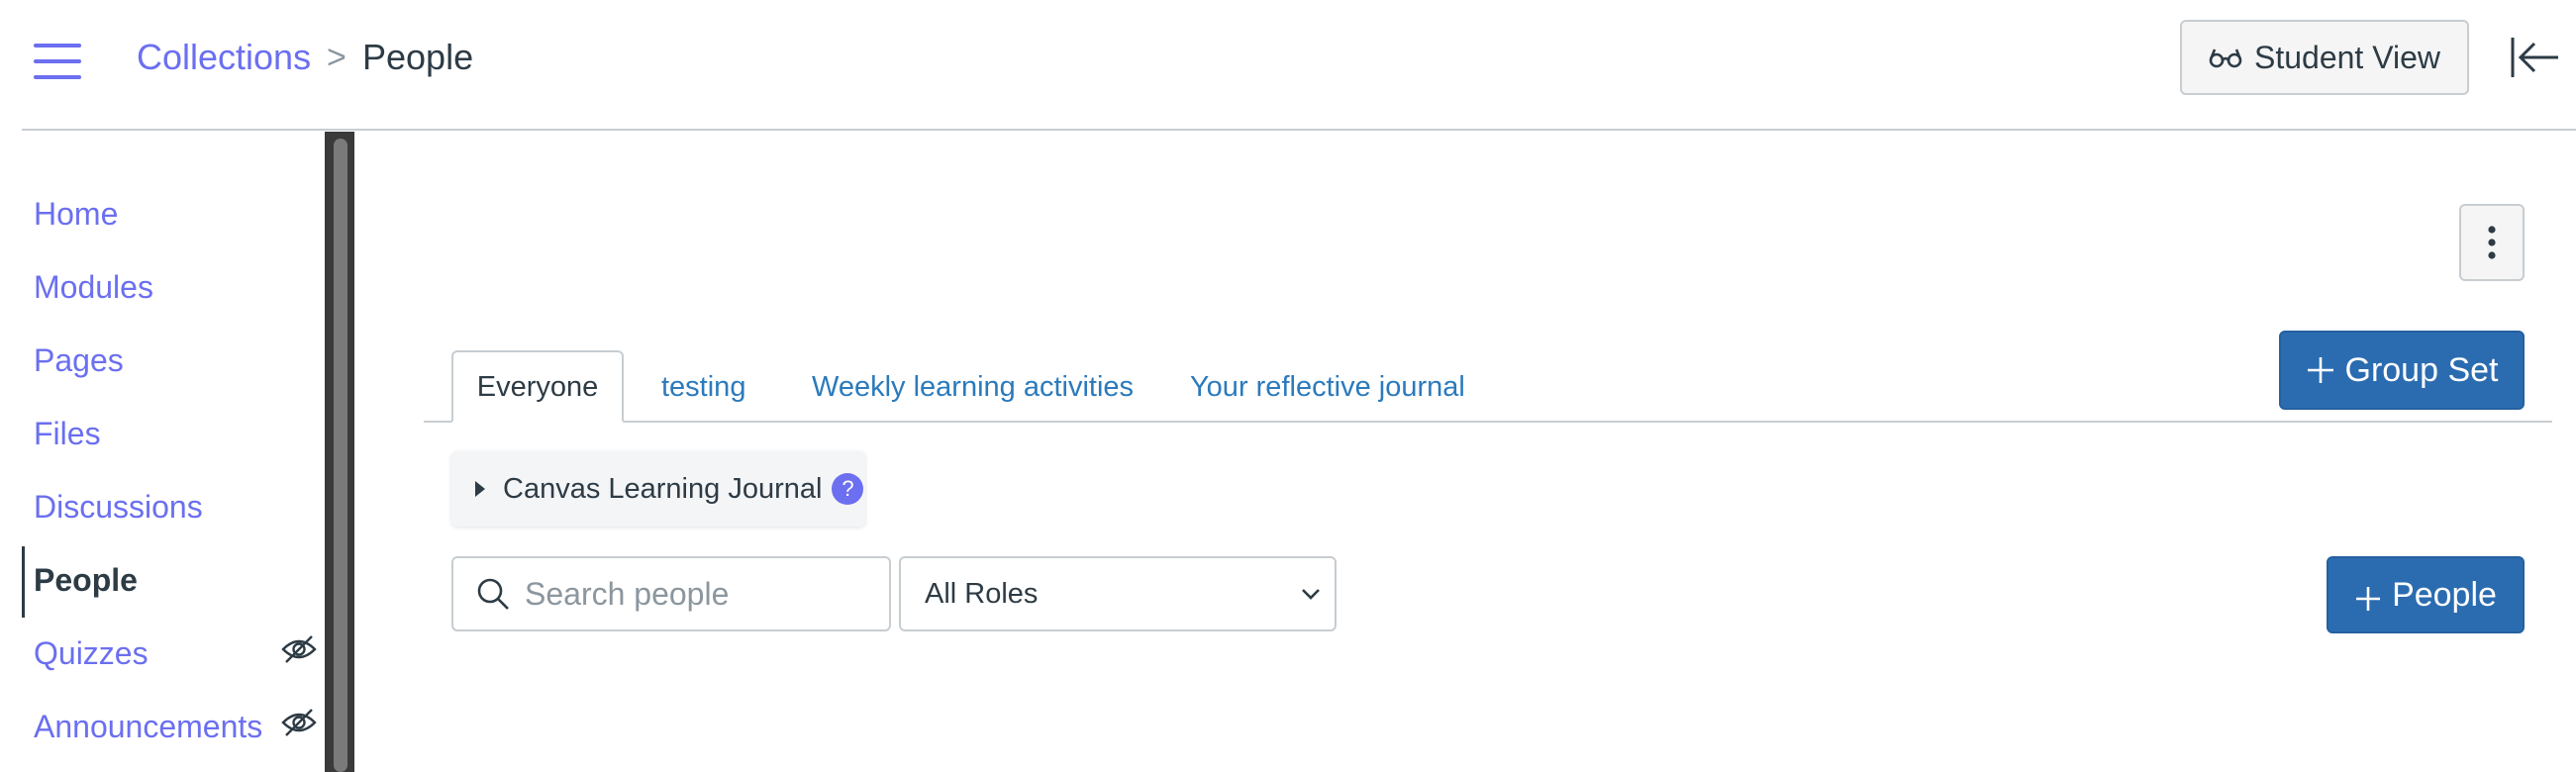  I want to click on chevron-down-icon, so click(1311, 594).